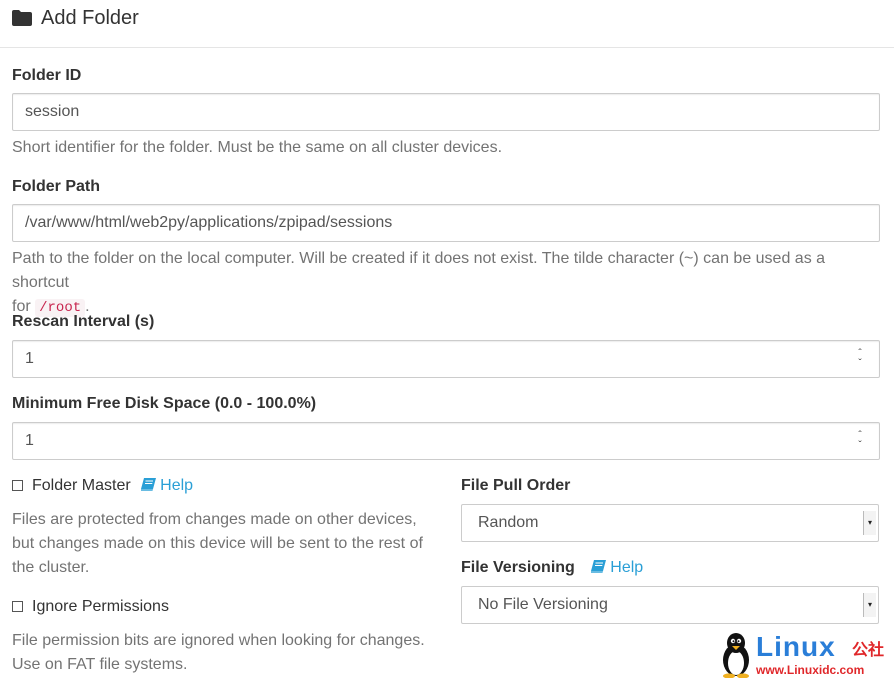  I want to click on folder-master-checkbox, so click(17, 485).